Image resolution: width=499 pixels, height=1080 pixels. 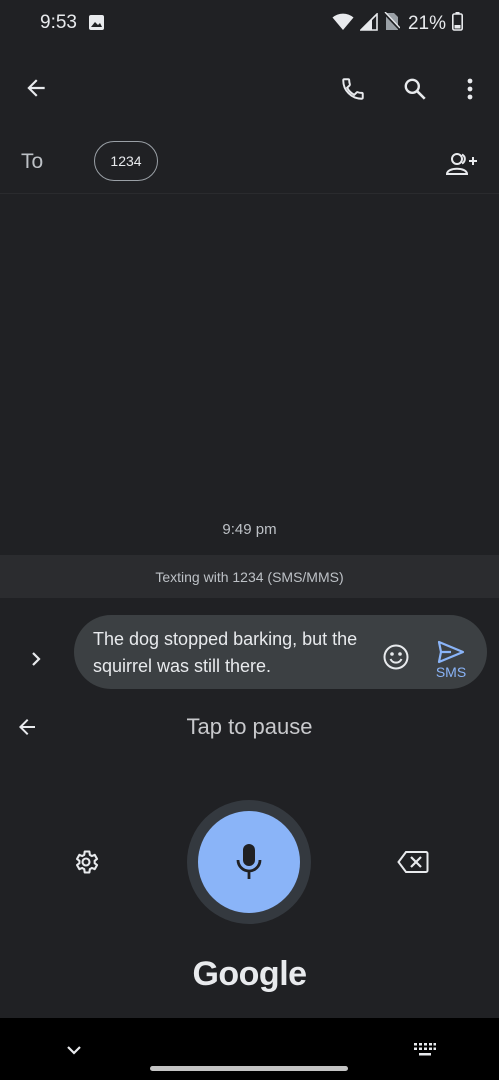 I want to click on status-time: 9:53, so click(x=58, y=22).